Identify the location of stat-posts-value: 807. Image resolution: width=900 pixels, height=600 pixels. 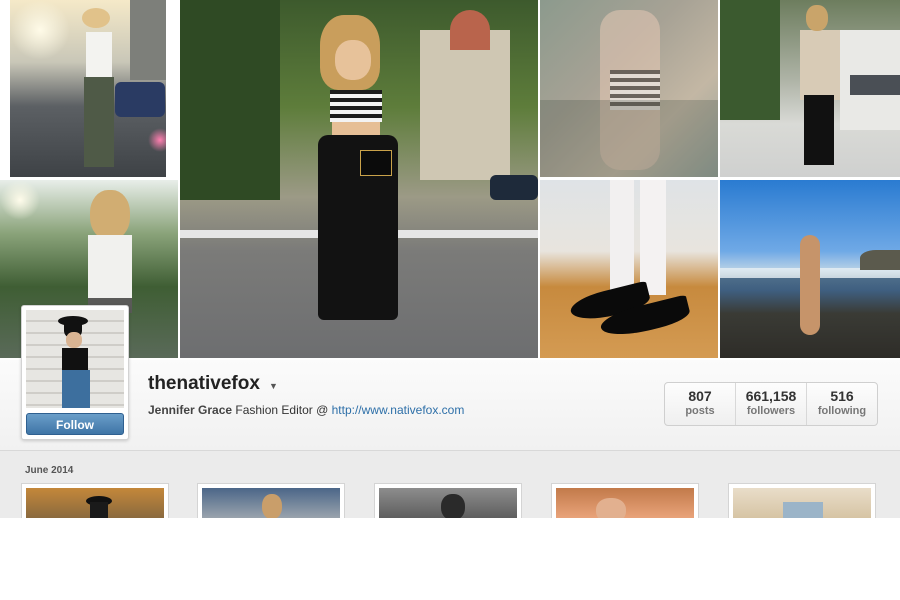
(700, 396).